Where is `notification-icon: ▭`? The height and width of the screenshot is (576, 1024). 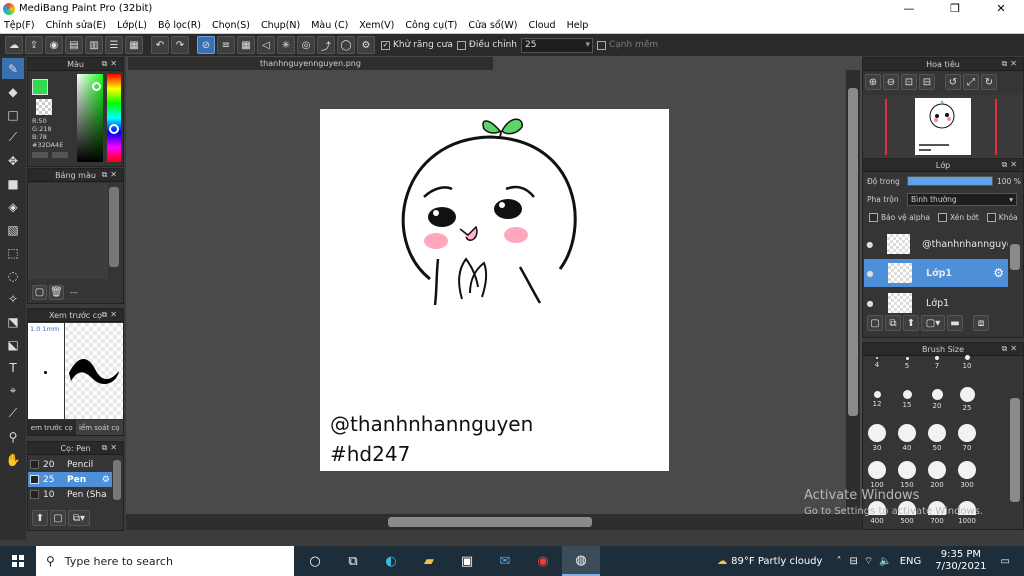
notification-icon: ▭ is located at coordinates (1005, 561).